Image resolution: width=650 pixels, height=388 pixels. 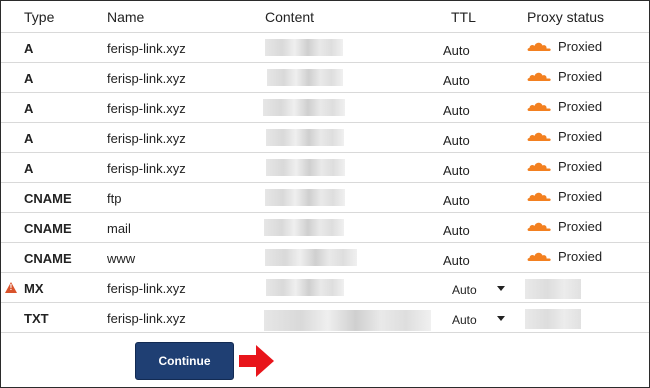 What do you see at coordinates (256, 361) in the screenshot?
I see `arrow-right-icon` at bounding box center [256, 361].